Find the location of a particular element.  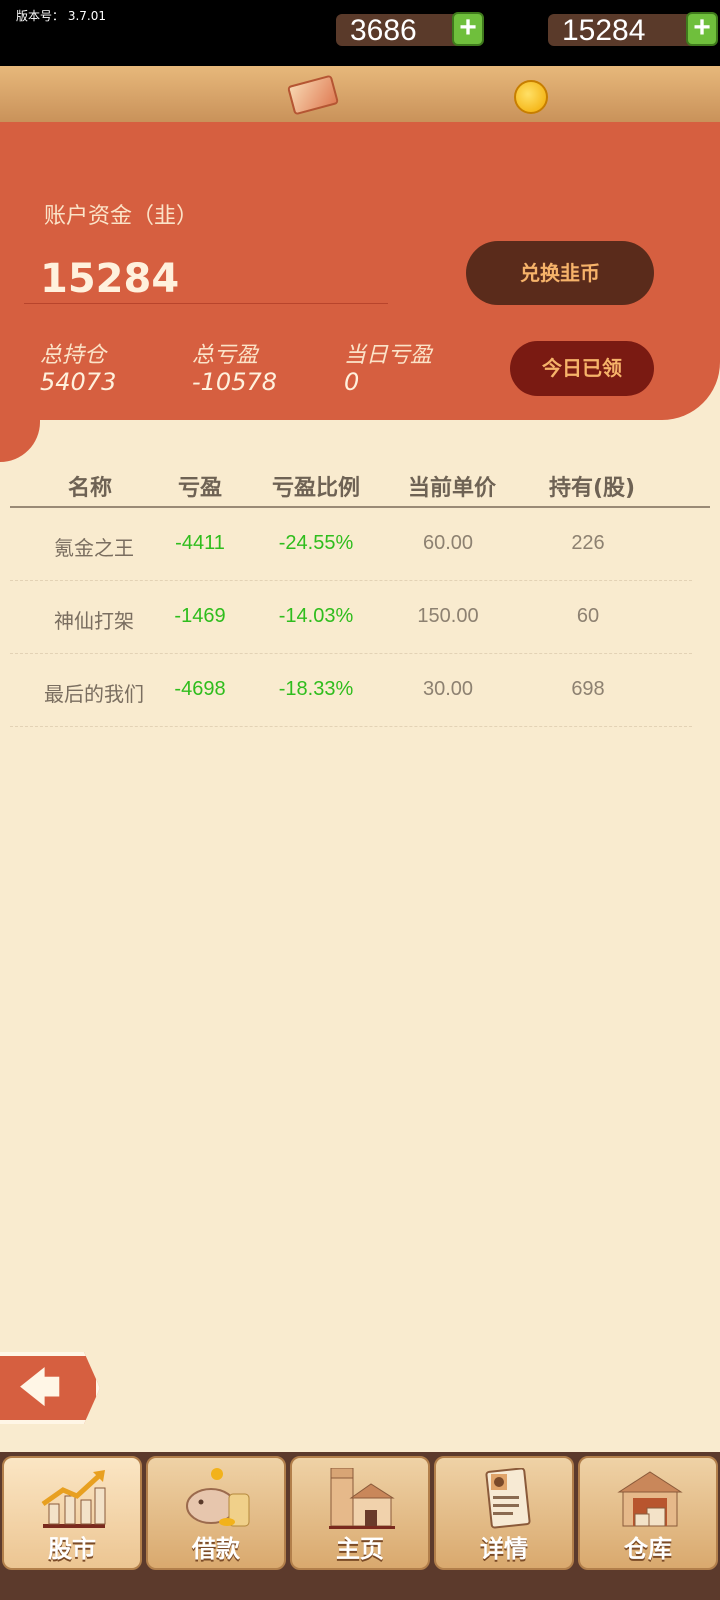

daily-pl-label: 当日亏盈 is located at coordinates (388, 355).